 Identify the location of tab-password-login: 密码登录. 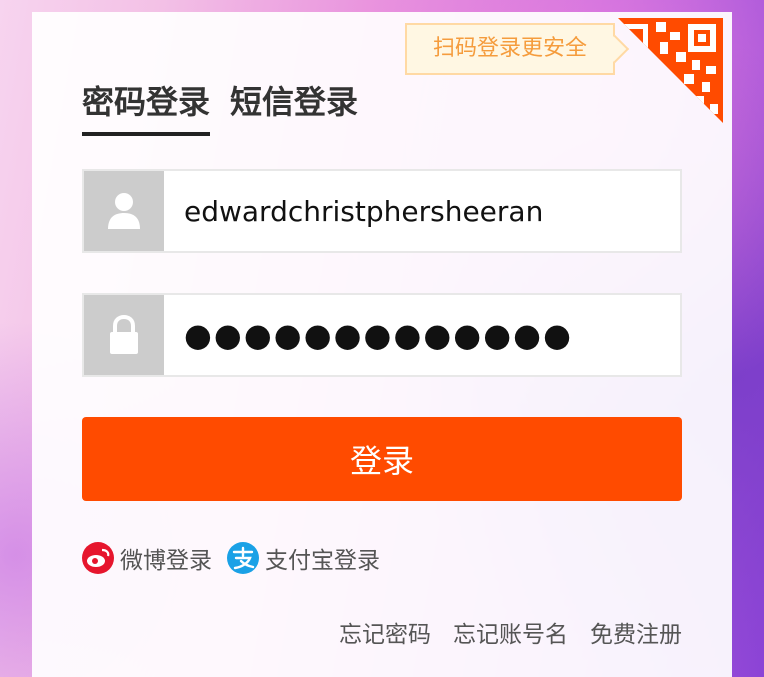
(146, 102).